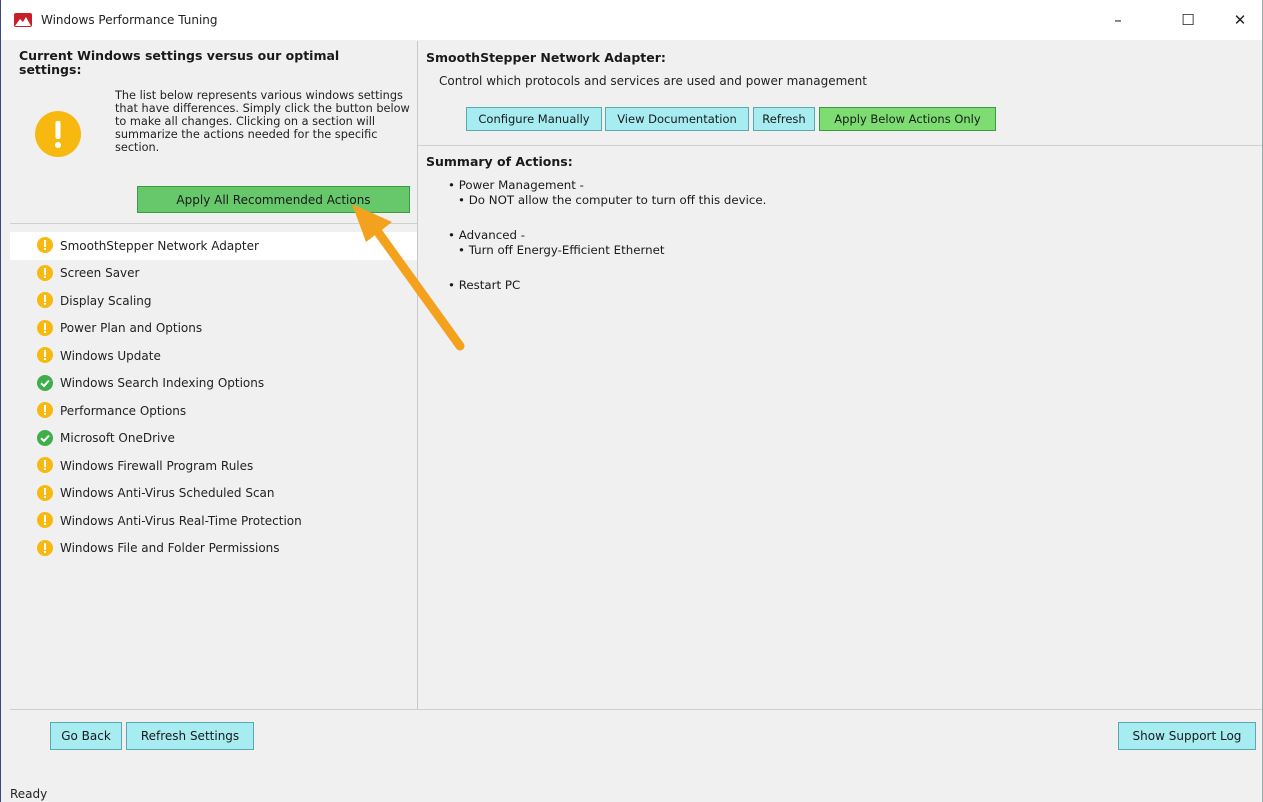 The image size is (1263, 802). Describe the element at coordinates (129, 20) in the screenshot. I see `window-title: Windows Performance Tuning` at that location.